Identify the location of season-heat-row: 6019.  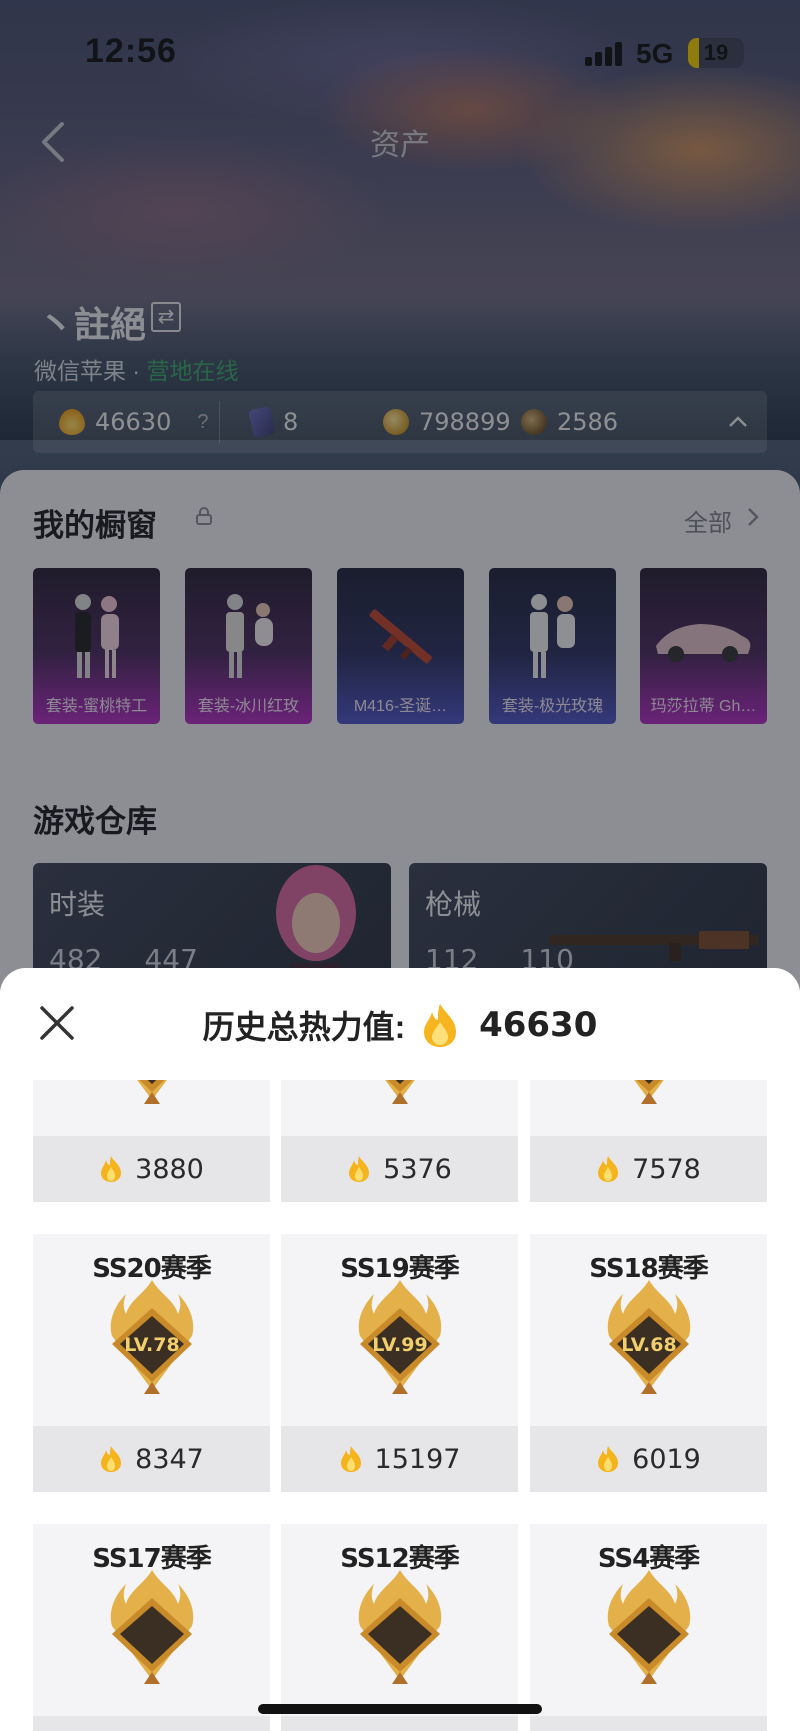
(648, 1459).